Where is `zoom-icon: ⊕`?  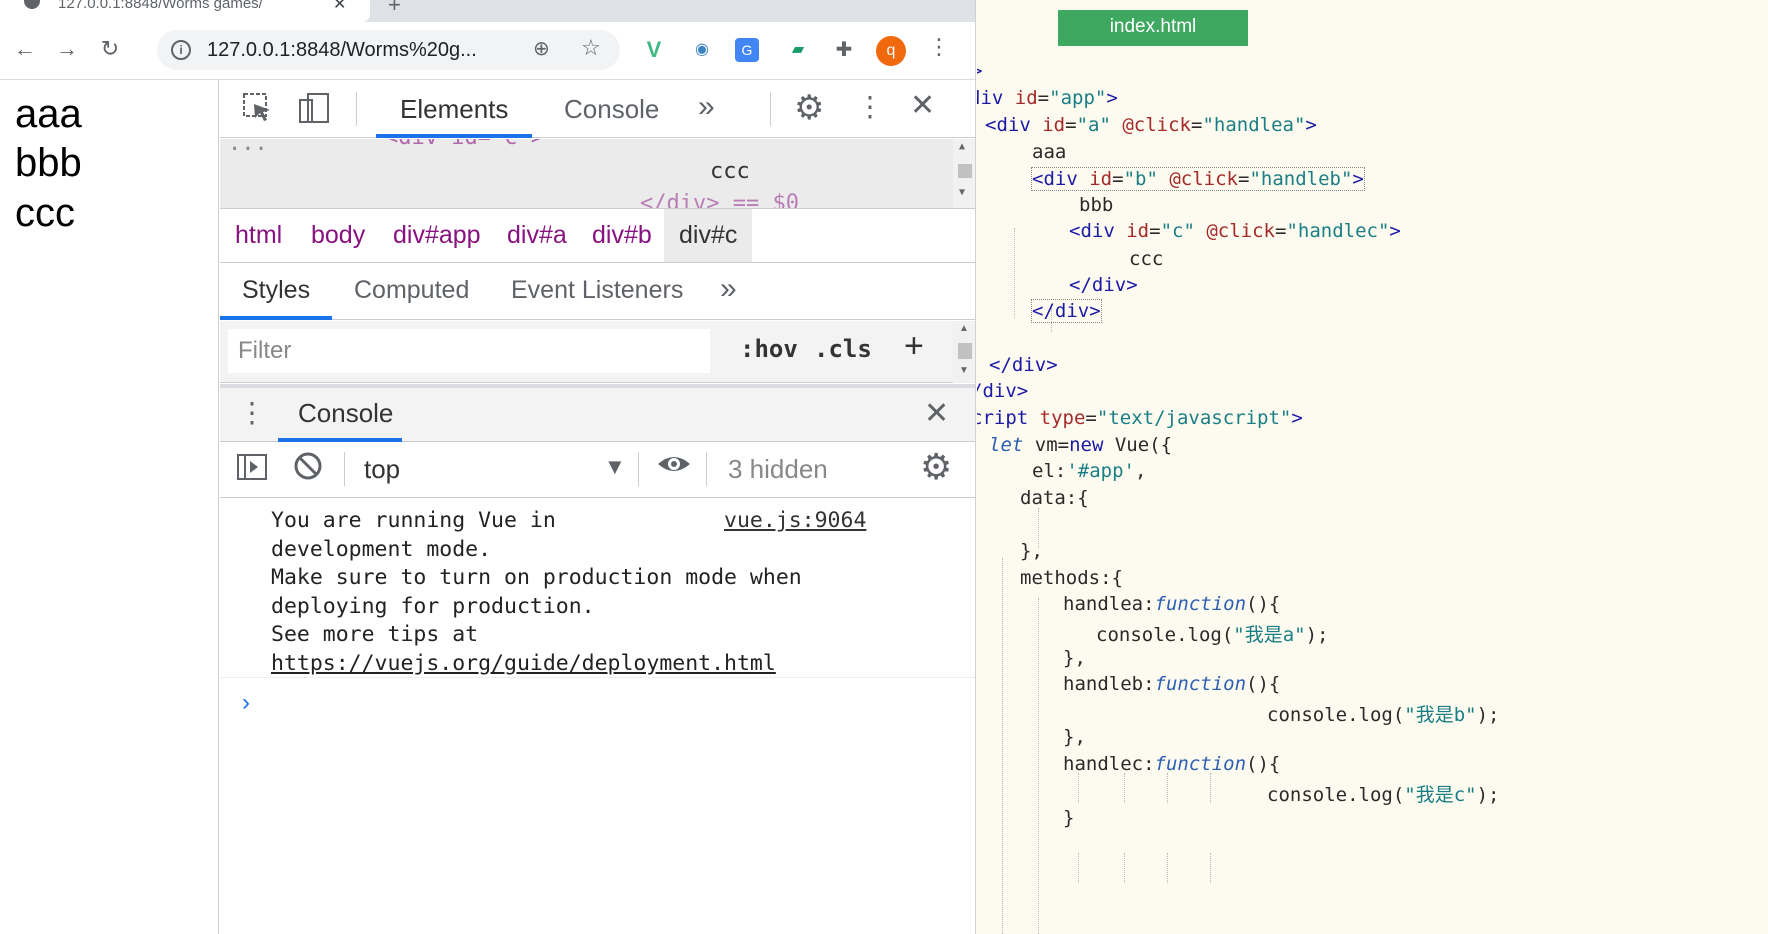 zoom-icon: ⊕ is located at coordinates (541, 48).